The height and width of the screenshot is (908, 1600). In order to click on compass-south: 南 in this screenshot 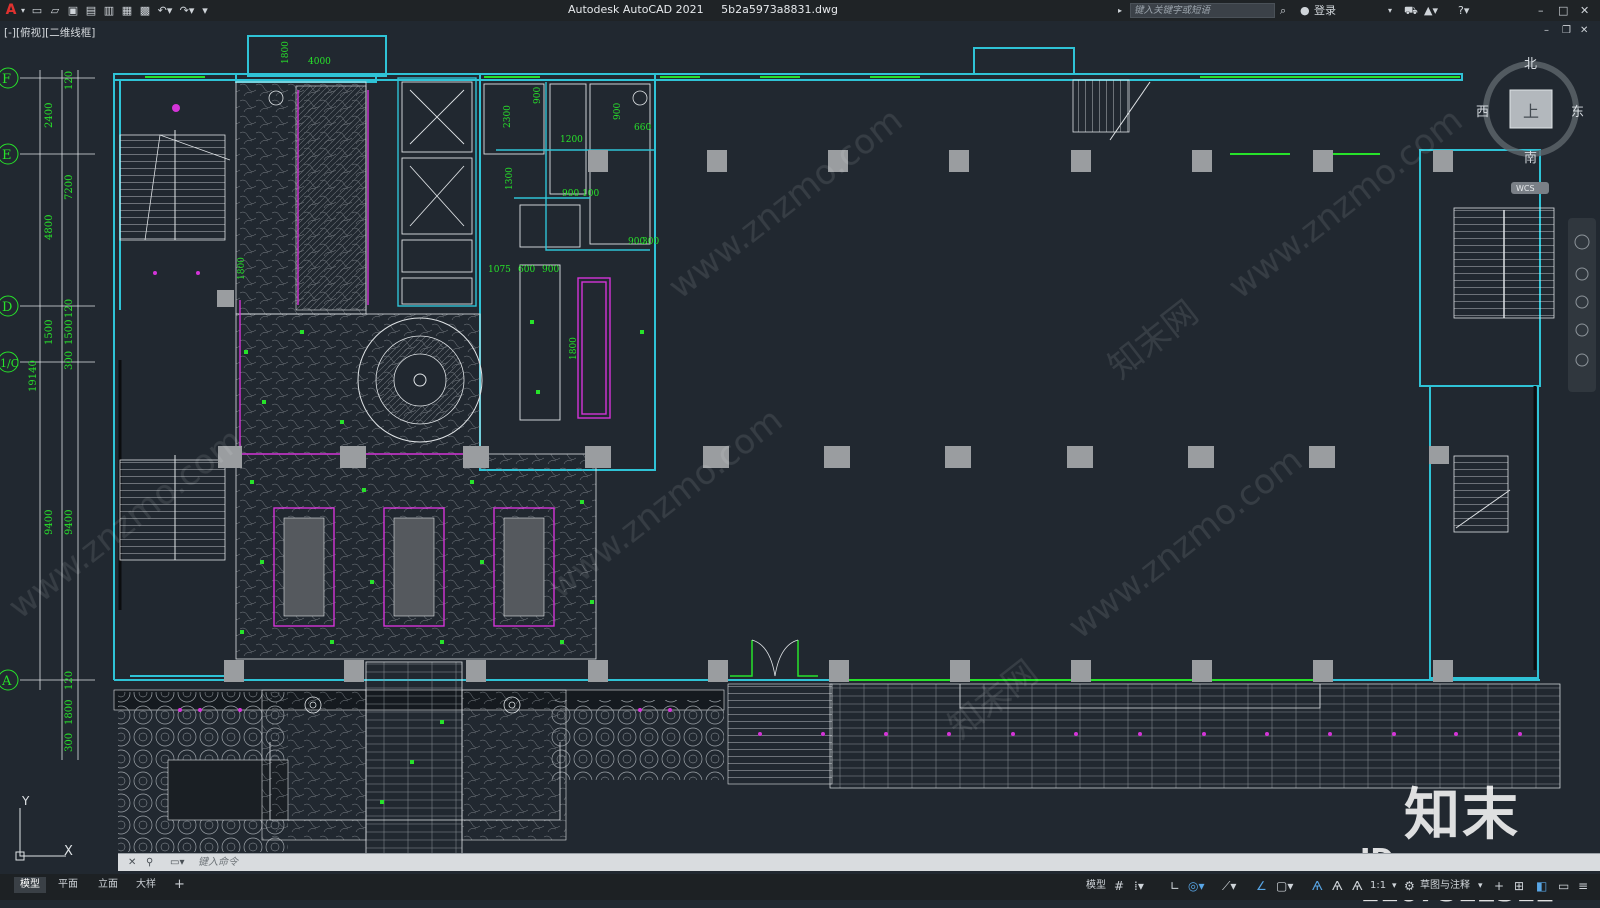, I will do `click(1530, 158)`.